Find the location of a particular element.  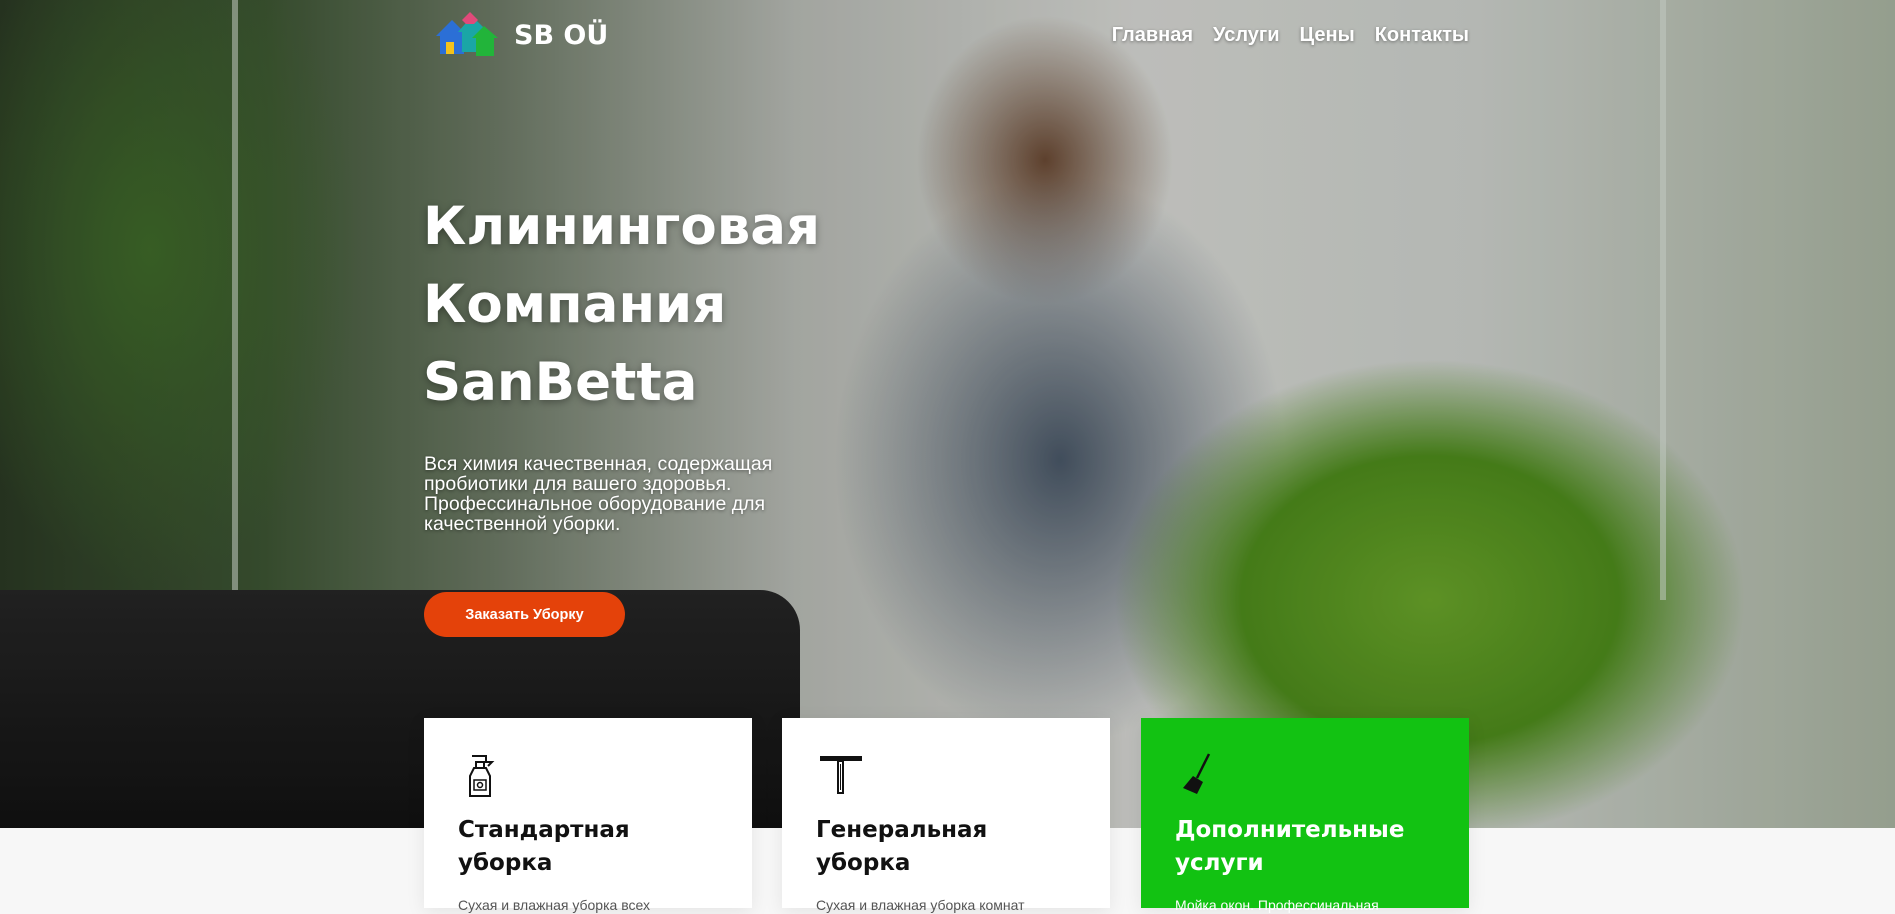

spray-bottle-icon is located at coordinates (482, 776).